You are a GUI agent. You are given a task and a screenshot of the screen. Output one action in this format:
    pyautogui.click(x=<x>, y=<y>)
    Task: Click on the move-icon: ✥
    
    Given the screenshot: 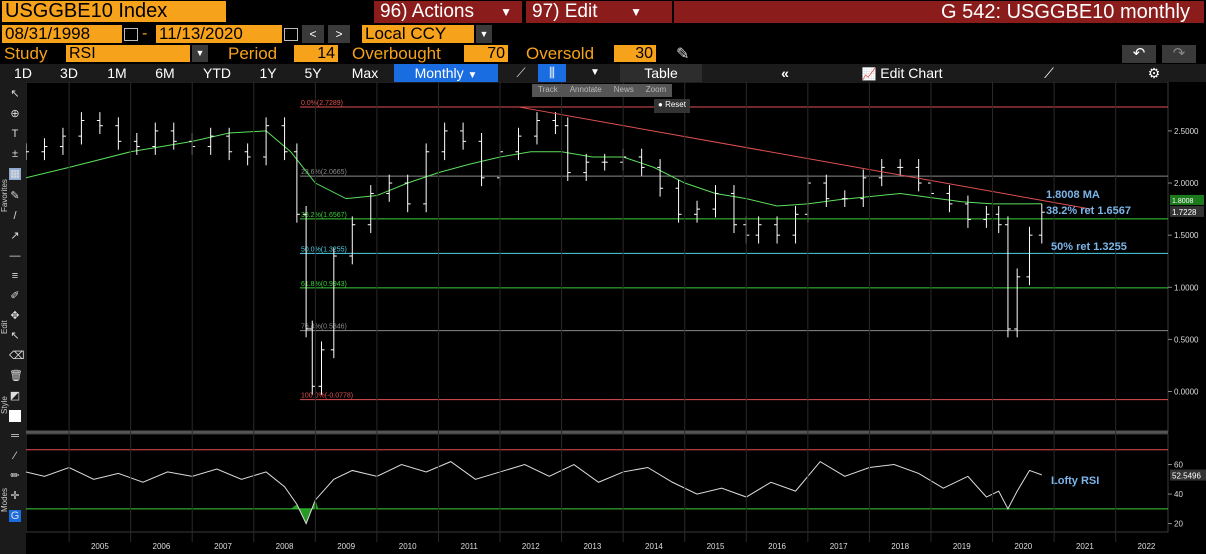 What is the action you would take?
    pyautogui.click(x=15, y=316)
    